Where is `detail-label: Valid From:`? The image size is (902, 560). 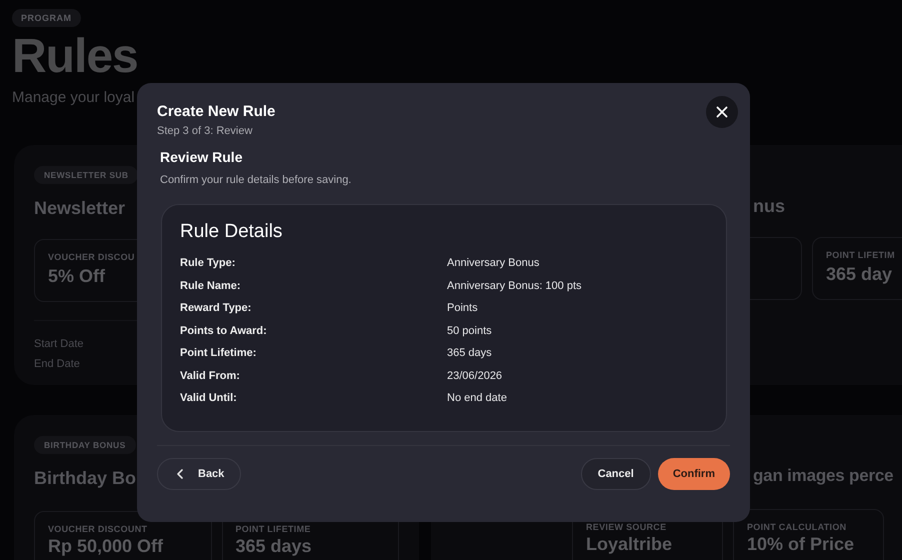 detail-label: Valid From: is located at coordinates (210, 376).